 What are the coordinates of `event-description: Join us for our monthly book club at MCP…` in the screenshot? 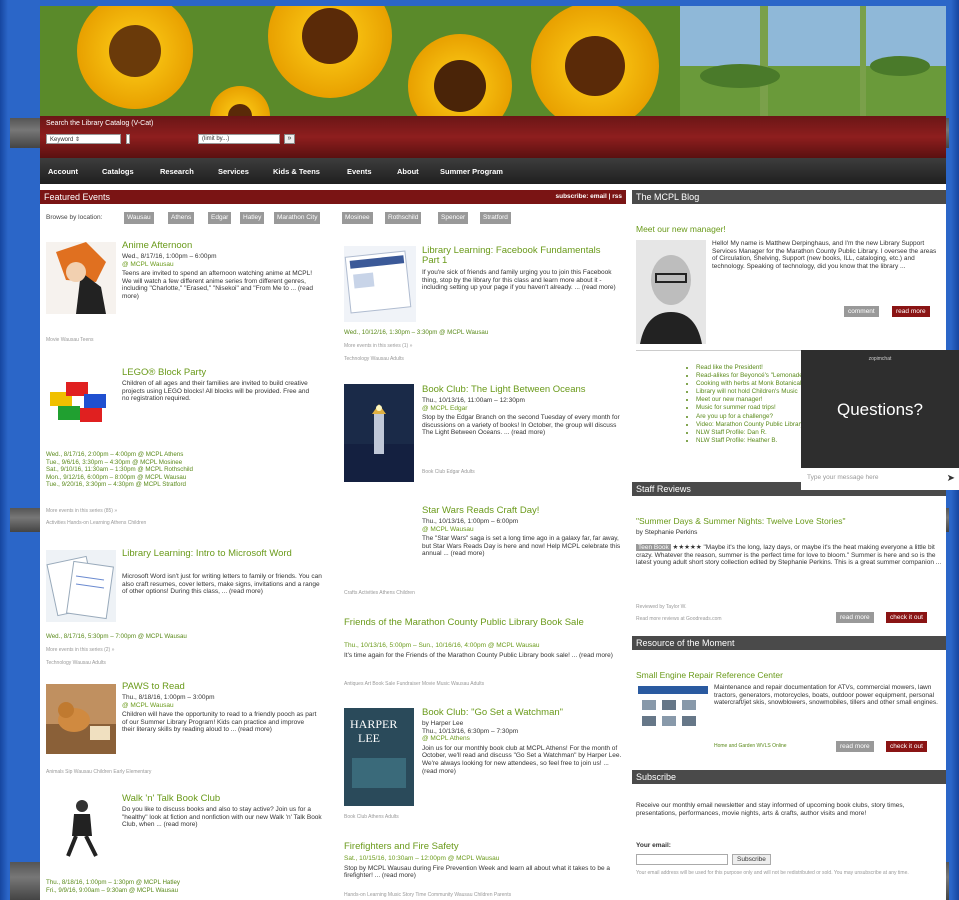 It's located at (522, 759).